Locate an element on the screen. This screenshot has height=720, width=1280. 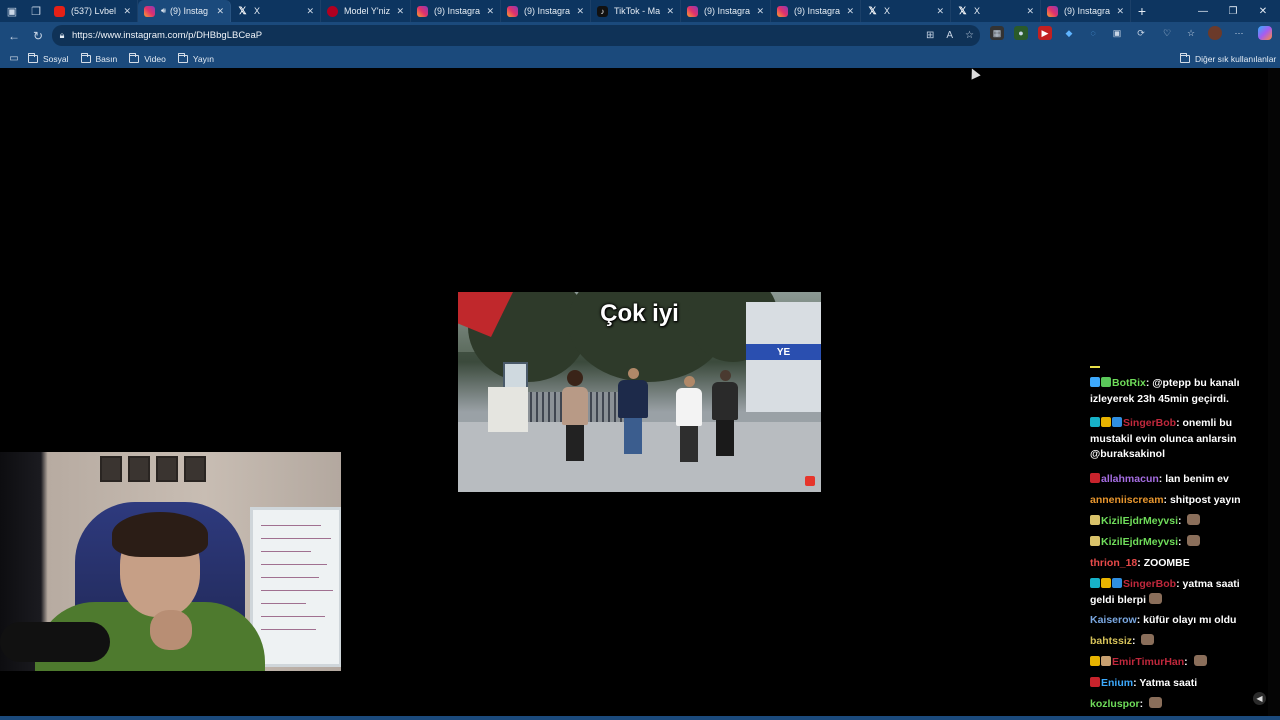
chat-username: Kaiserow is located at coordinates (1113, 620).